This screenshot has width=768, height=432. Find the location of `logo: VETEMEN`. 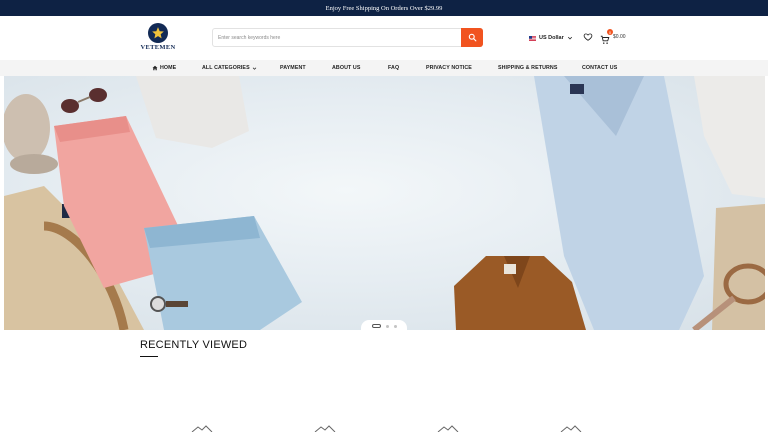

logo: VETEMEN is located at coordinates (158, 38).